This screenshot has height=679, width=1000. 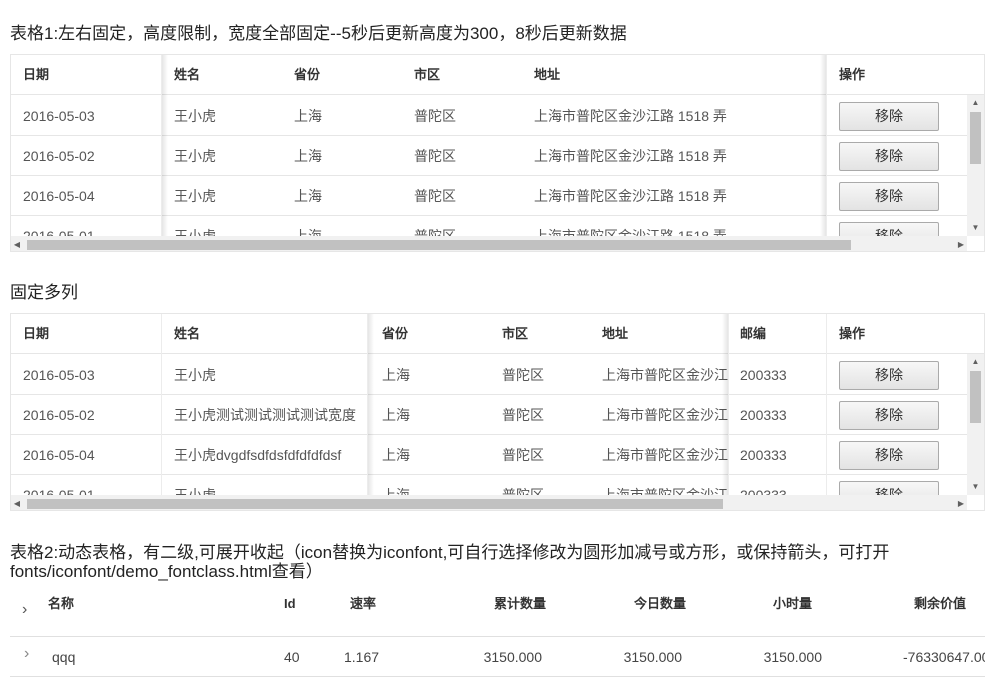 What do you see at coordinates (652, 657) in the screenshot?
I see `cell-today: 3150.000` at bounding box center [652, 657].